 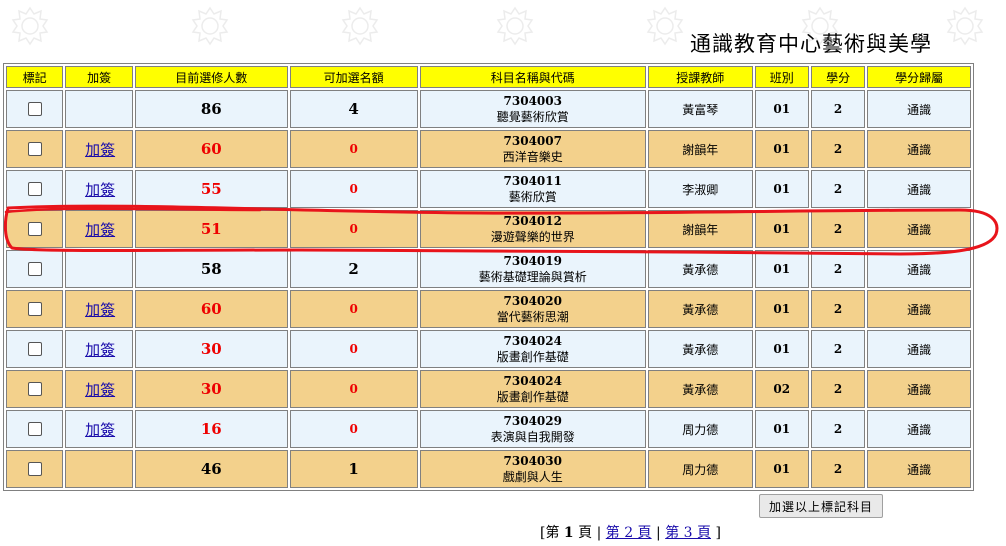 I want to click on course-name: 戲劇與人生, so click(x=532, y=476).